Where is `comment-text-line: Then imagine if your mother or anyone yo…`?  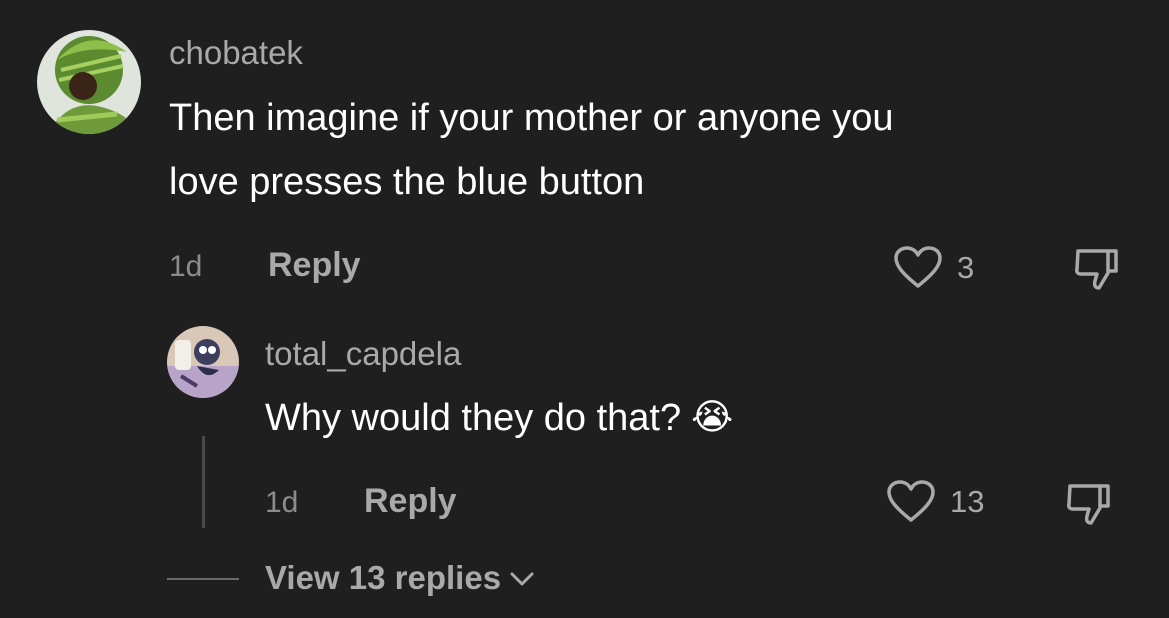 comment-text-line: Then imagine if your mother or anyone yo… is located at coordinates (531, 118).